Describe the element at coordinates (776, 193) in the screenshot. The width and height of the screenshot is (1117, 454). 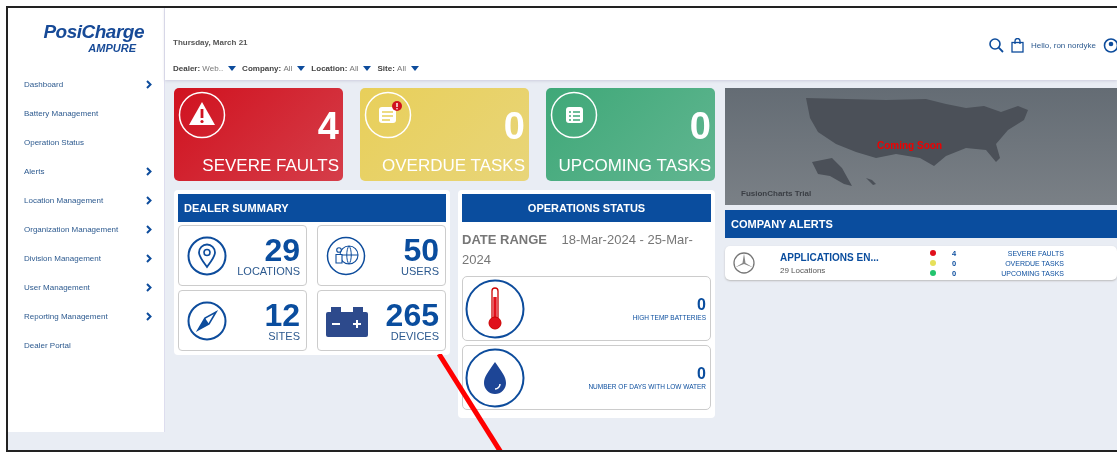
I see `chart-credit: FusionCharts Trial` at that location.